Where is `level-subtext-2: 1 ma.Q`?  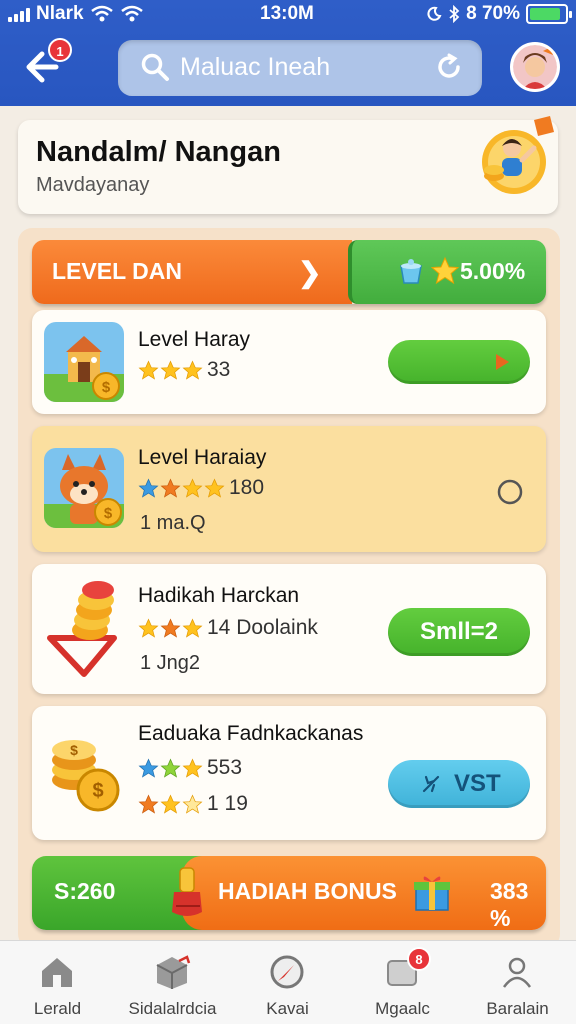
level-subtext-2: 1 ma.Q is located at coordinates (173, 523).